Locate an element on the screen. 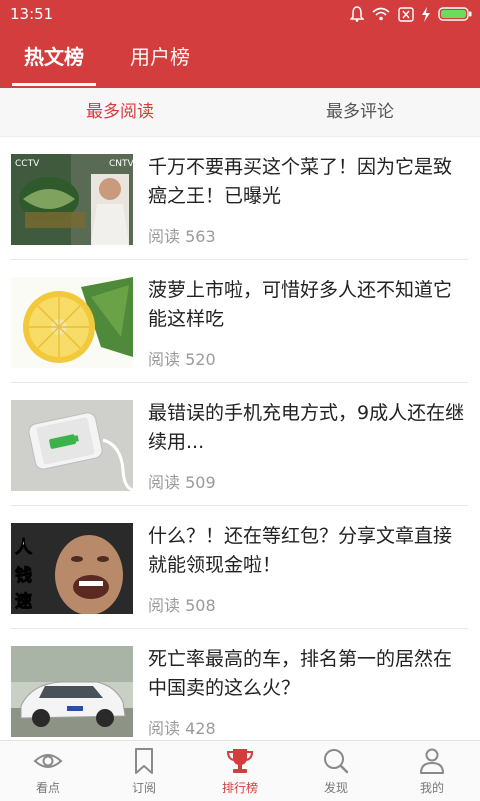  svg-text: CCTV is located at coordinates (27, 164).